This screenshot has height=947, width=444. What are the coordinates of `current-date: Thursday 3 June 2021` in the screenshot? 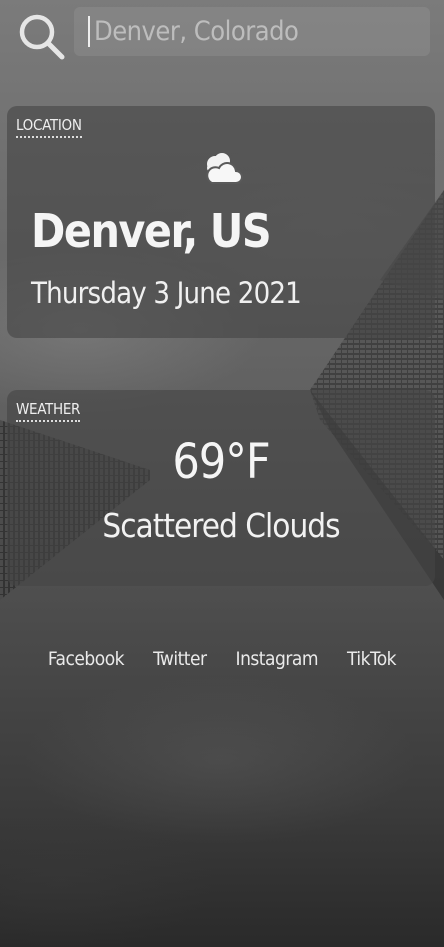 It's located at (166, 293).